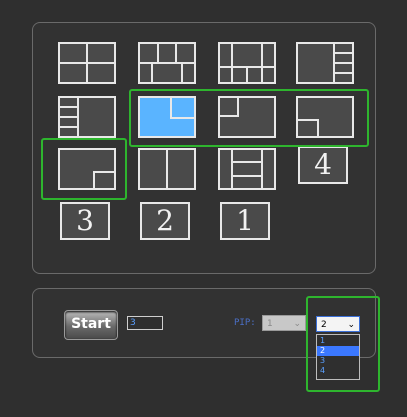 The height and width of the screenshot is (417, 407). Describe the element at coordinates (167, 63) in the screenshot. I see `layout-3-over-3-tile` at that location.